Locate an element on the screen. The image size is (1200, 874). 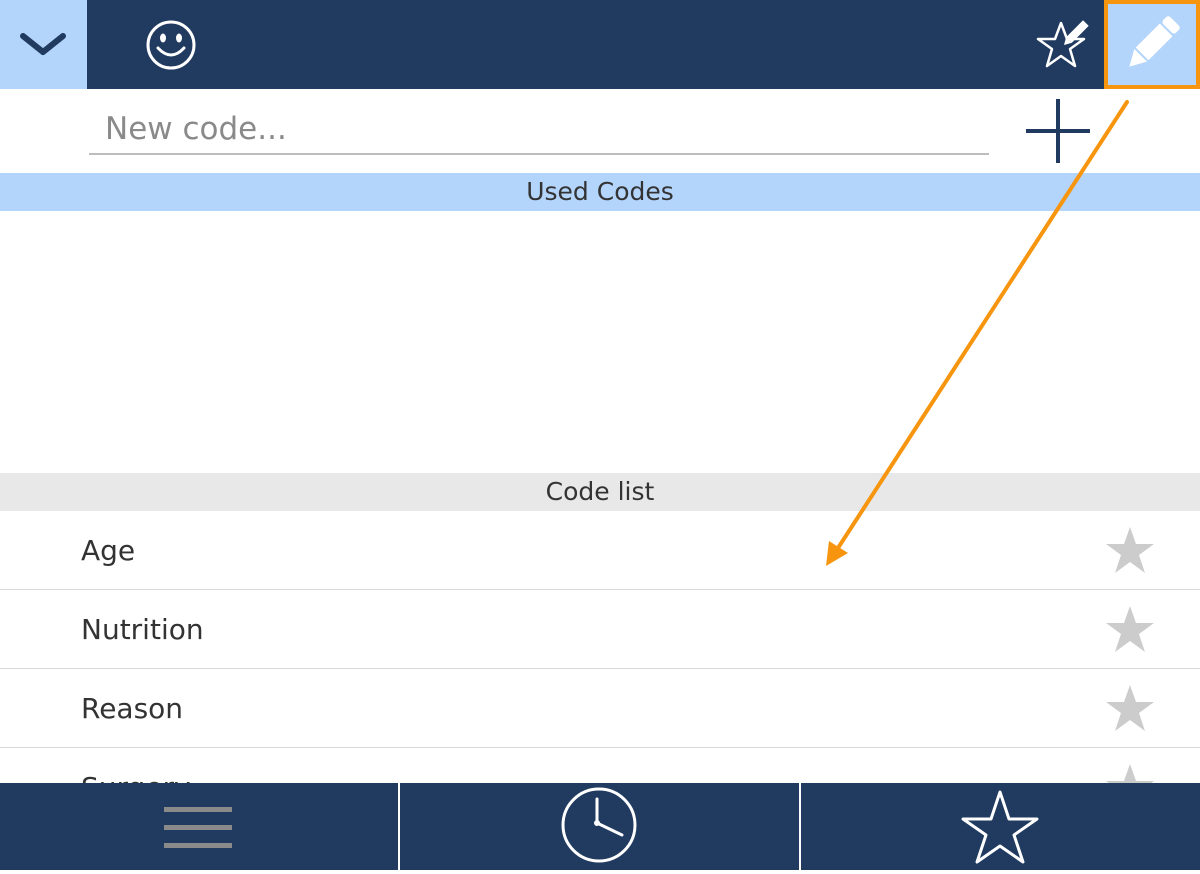
code-list-item: Reason is located at coordinates (600, 708).